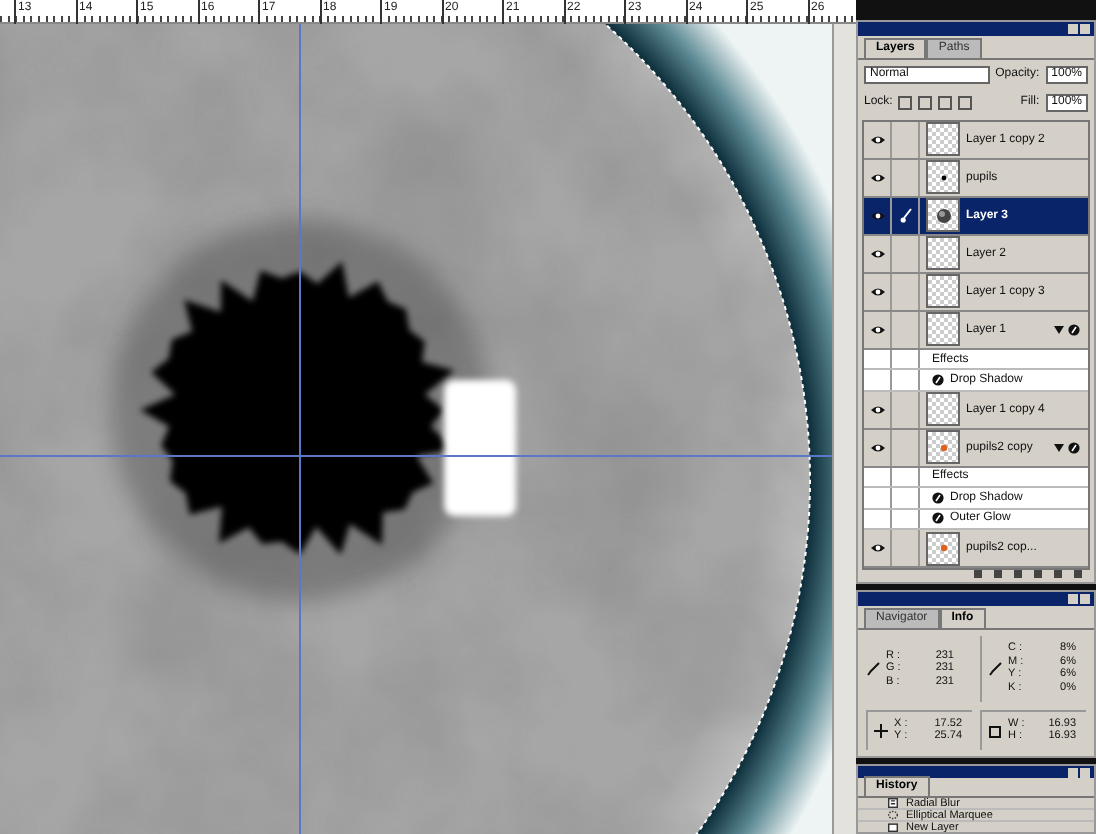 Image resolution: width=1096 pixels, height=834 pixels. Describe the element at coordinates (905, 215) in the screenshot. I see `brush-icon` at that location.